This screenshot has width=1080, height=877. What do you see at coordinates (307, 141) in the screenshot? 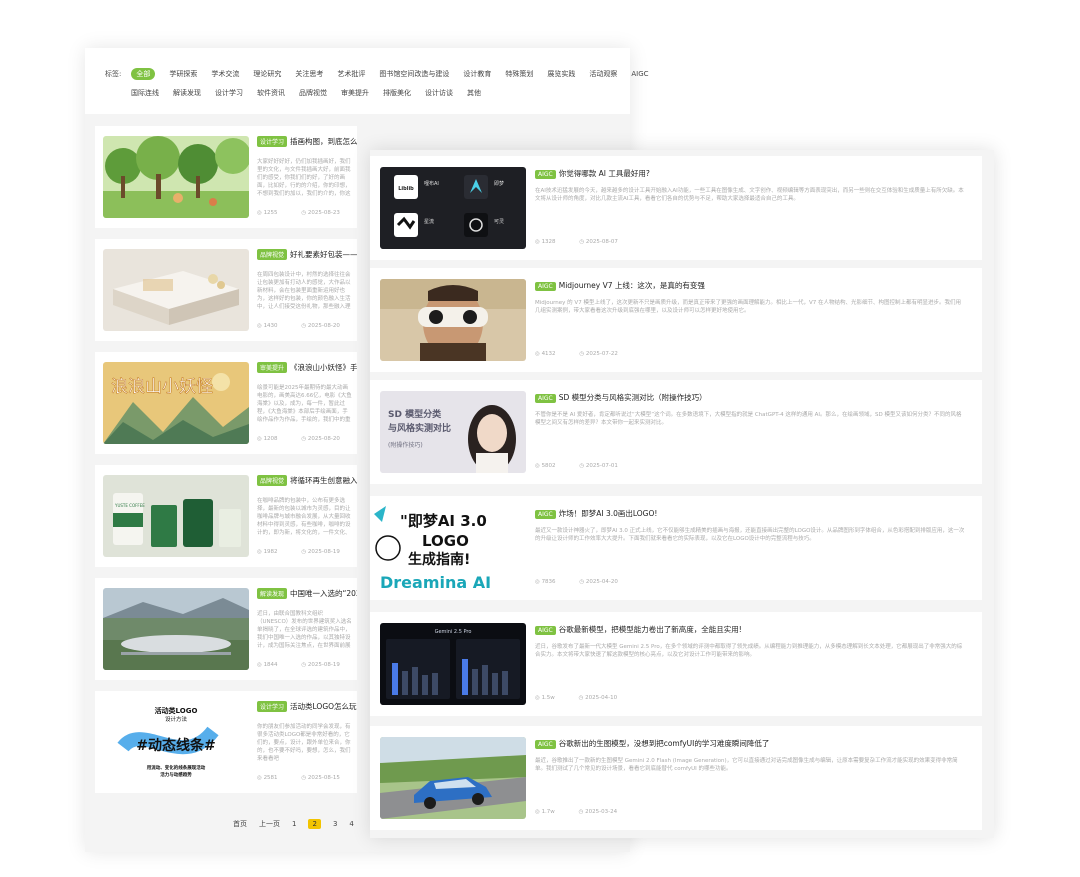
I see `article-title: 设计学习插画构图，到底怎么“扫”？` at bounding box center [307, 141].